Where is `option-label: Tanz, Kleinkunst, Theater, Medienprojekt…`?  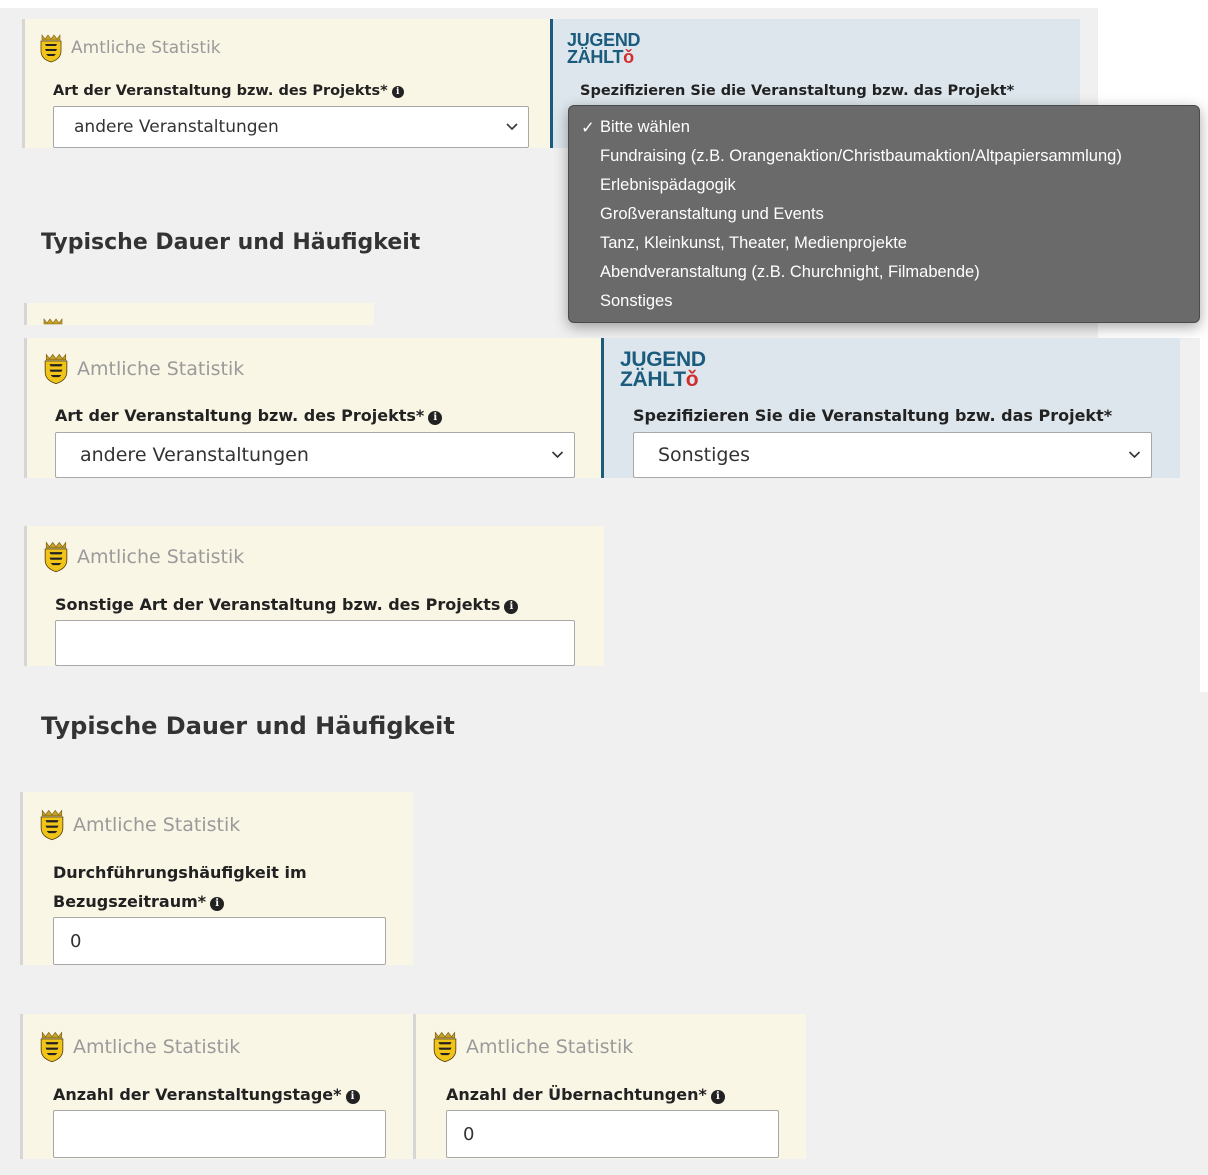 option-label: Tanz, Kleinkunst, Theater, Medienprojekt… is located at coordinates (753, 243).